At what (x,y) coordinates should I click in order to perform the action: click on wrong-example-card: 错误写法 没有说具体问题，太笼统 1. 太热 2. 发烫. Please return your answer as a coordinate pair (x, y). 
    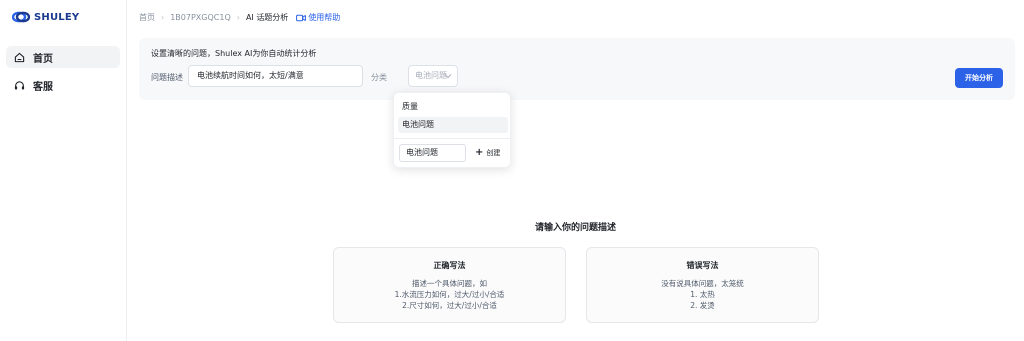
    Looking at the image, I should click on (702, 285).